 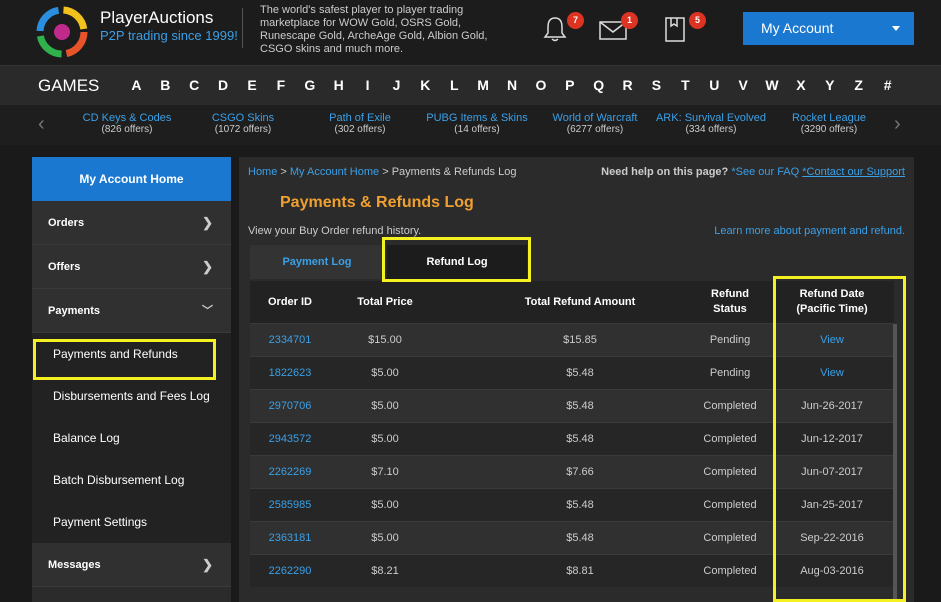 What do you see at coordinates (425, 85) in the screenshot?
I see `letter-k: K` at bounding box center [425, 85].